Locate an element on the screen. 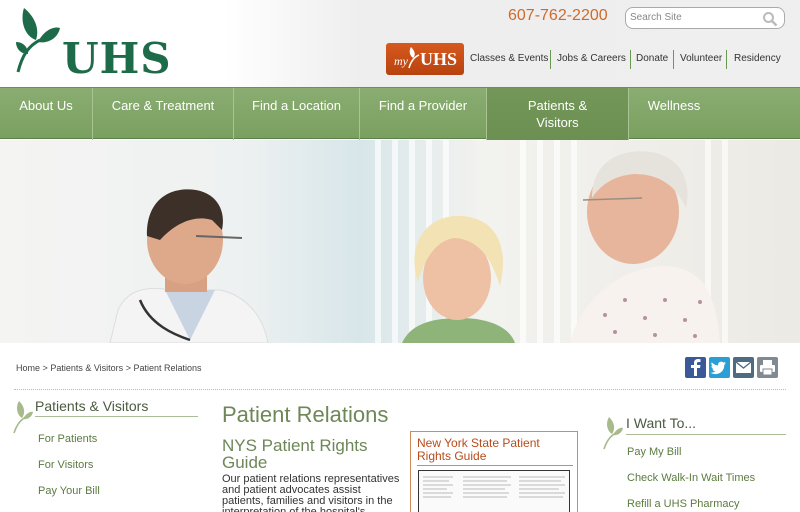  email-icon is located at coordinates (743, 367).